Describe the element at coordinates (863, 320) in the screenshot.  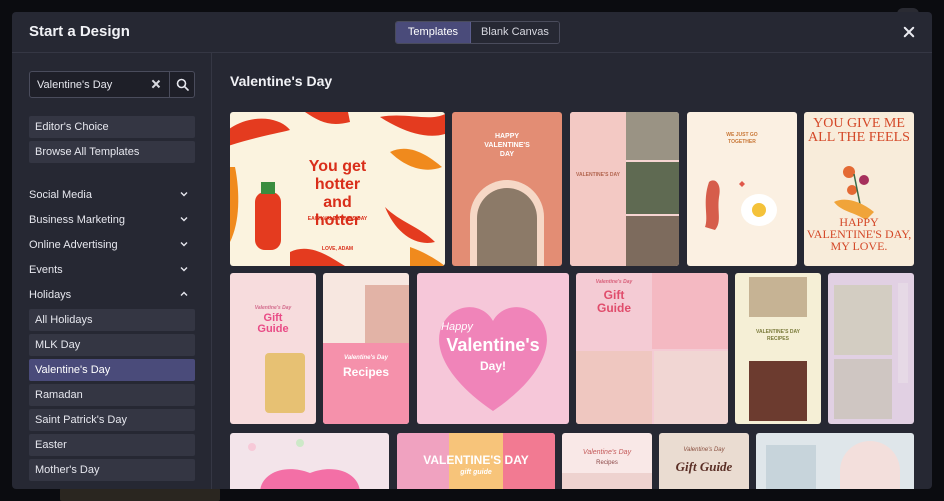
I see `soap-photo` at that location.